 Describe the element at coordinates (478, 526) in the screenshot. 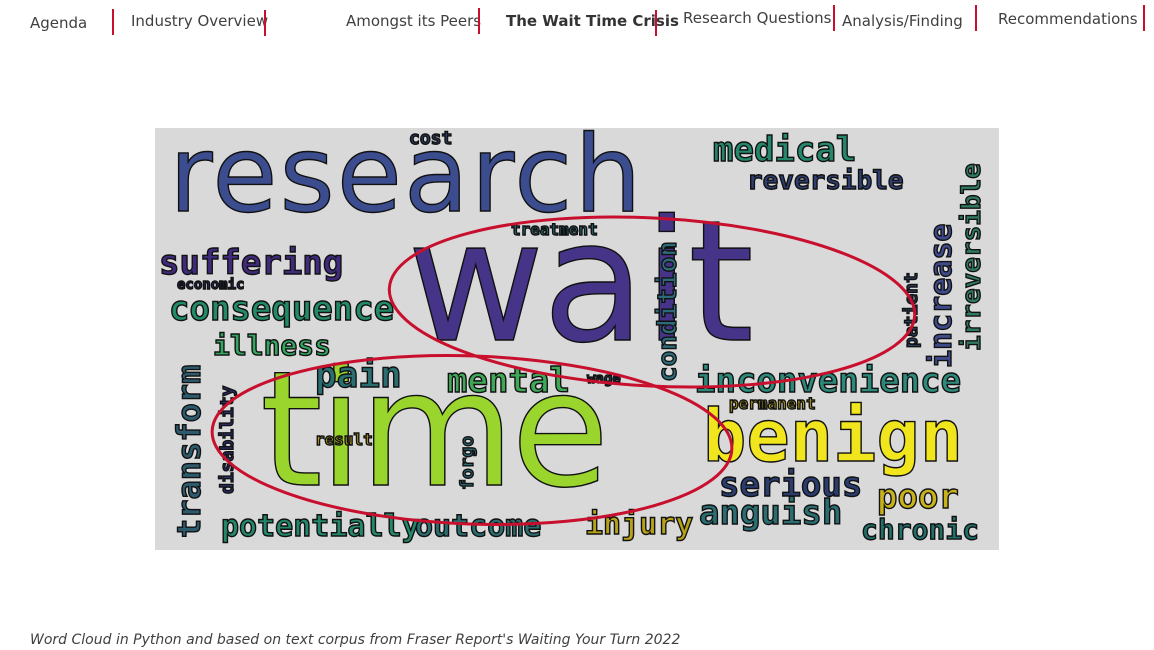

I see `word-outcome: outcome` at that location.